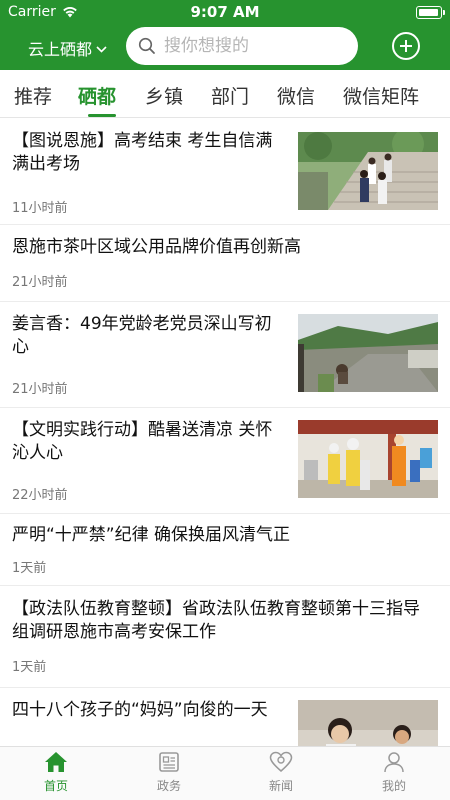 The width and height of the screenshot is (450, 800). What do you see at coordinates (254, 46) in the screenshot?
I see `search-input` at bounding box center [254, 46].